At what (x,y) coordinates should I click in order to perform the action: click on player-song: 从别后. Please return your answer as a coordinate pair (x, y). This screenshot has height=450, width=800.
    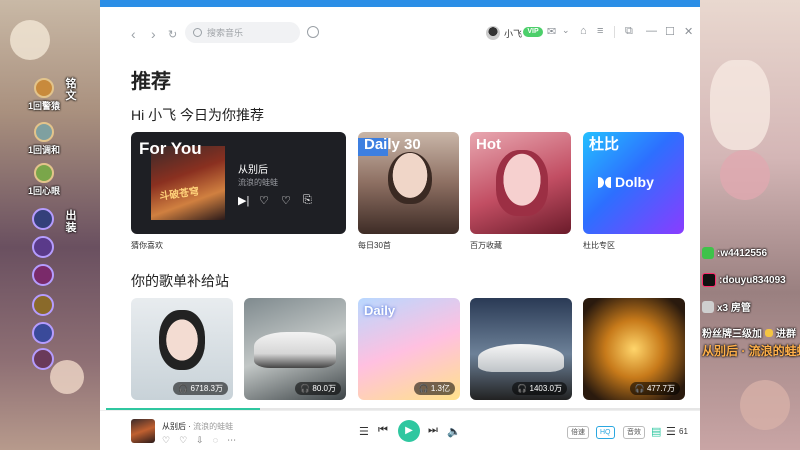
    Looking at the image, I should click on (174, 426).